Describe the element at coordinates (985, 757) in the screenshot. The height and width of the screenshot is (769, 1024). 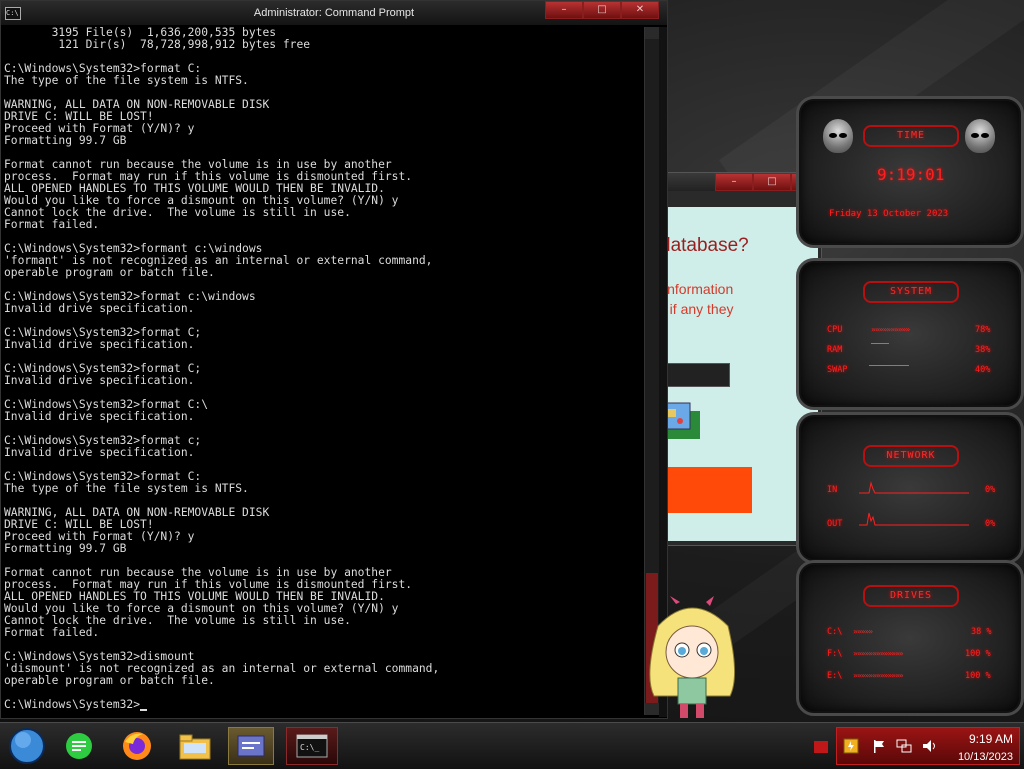
I see `clock-date: 10/13/2023` at that location.